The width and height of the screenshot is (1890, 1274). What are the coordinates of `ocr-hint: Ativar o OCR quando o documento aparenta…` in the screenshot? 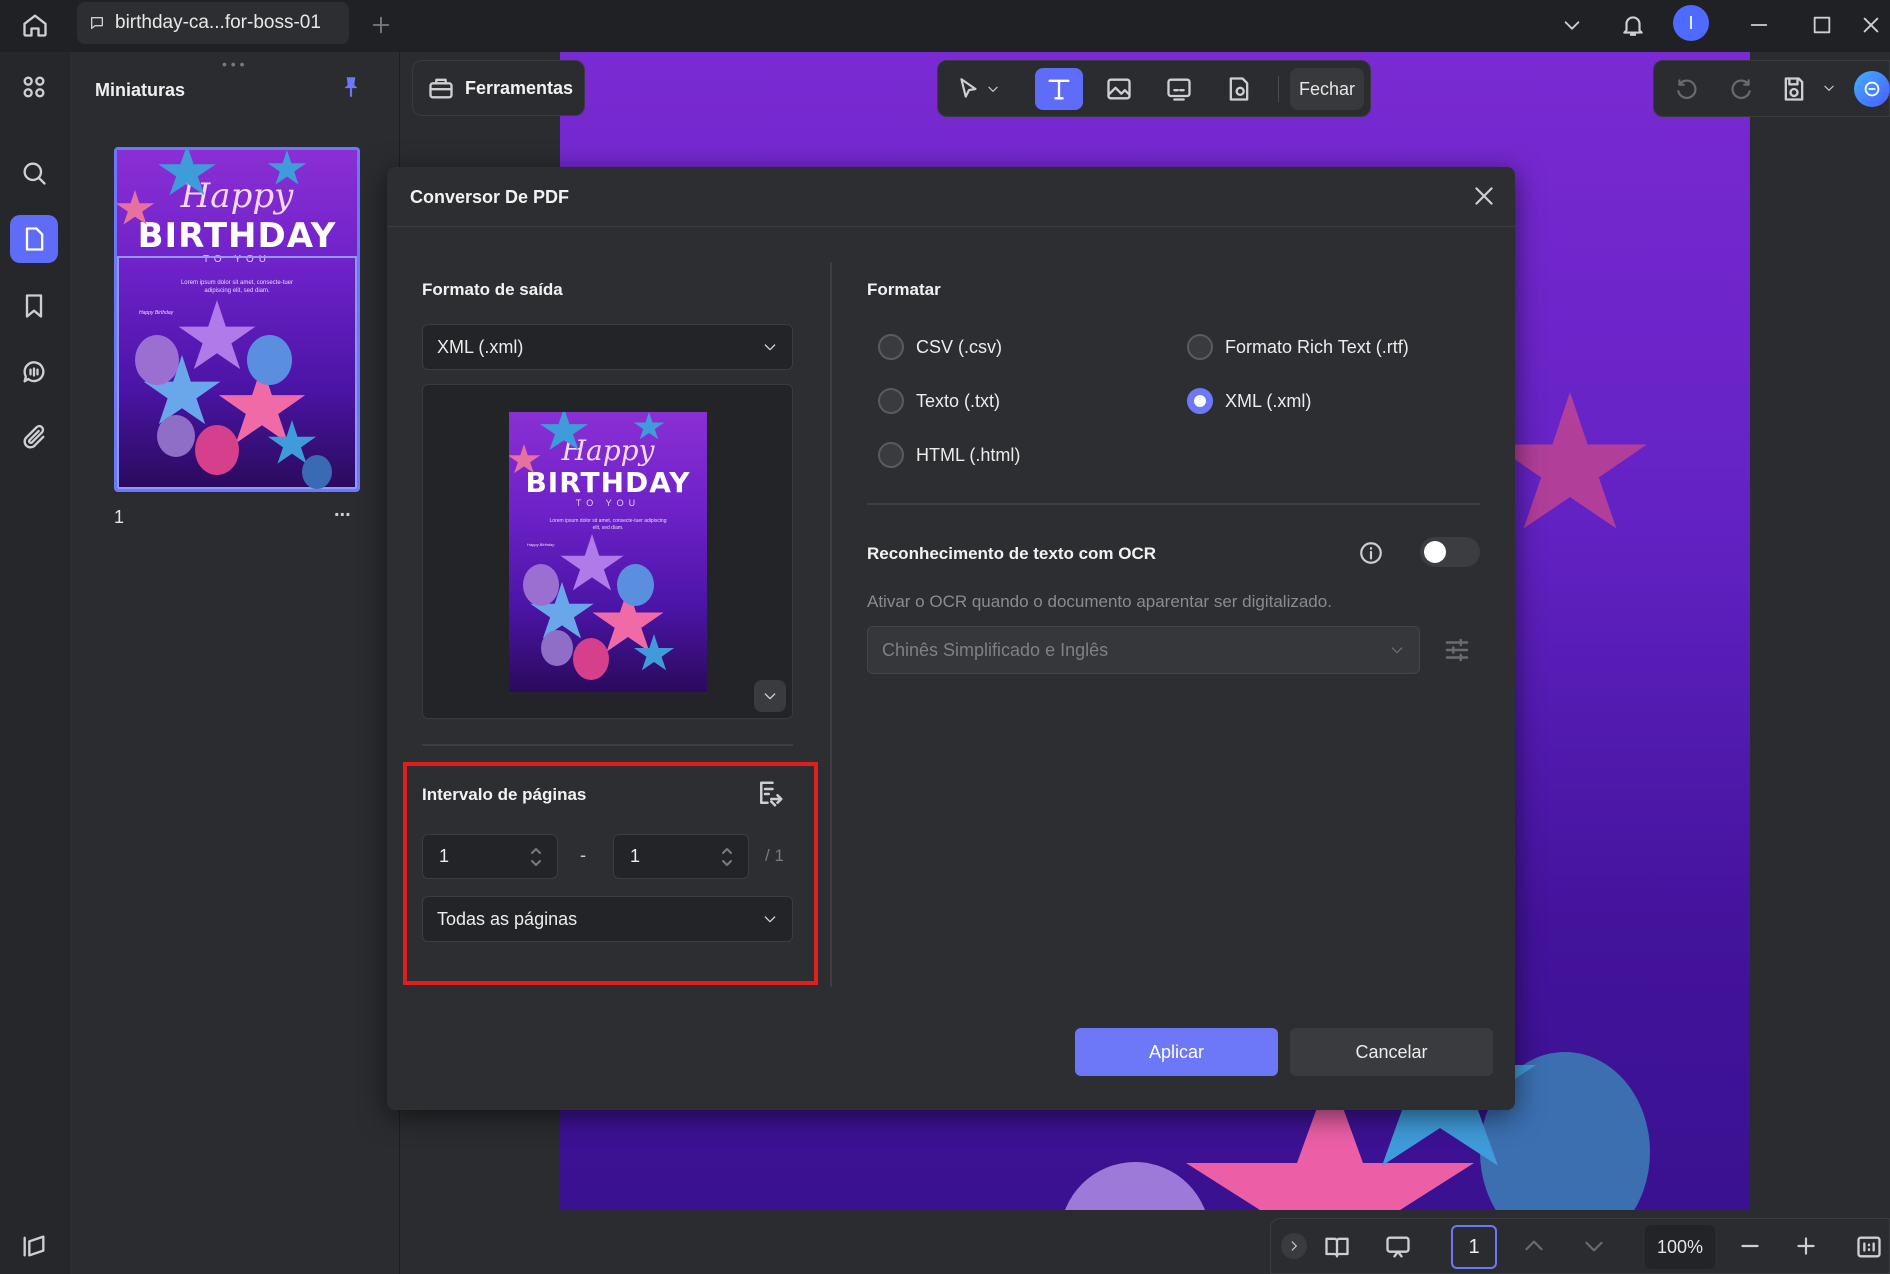 It's located at (1099, 601).